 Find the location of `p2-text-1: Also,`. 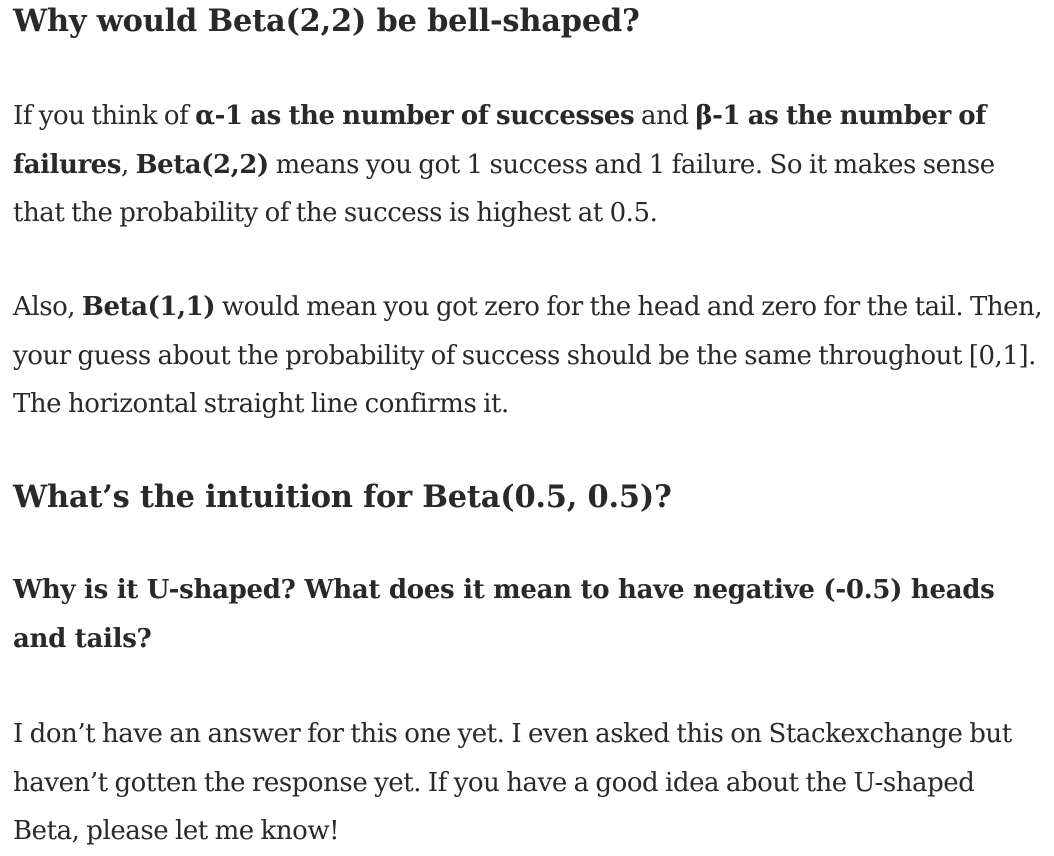

p2-text-1: Also, is located at coordinates (47, 307).